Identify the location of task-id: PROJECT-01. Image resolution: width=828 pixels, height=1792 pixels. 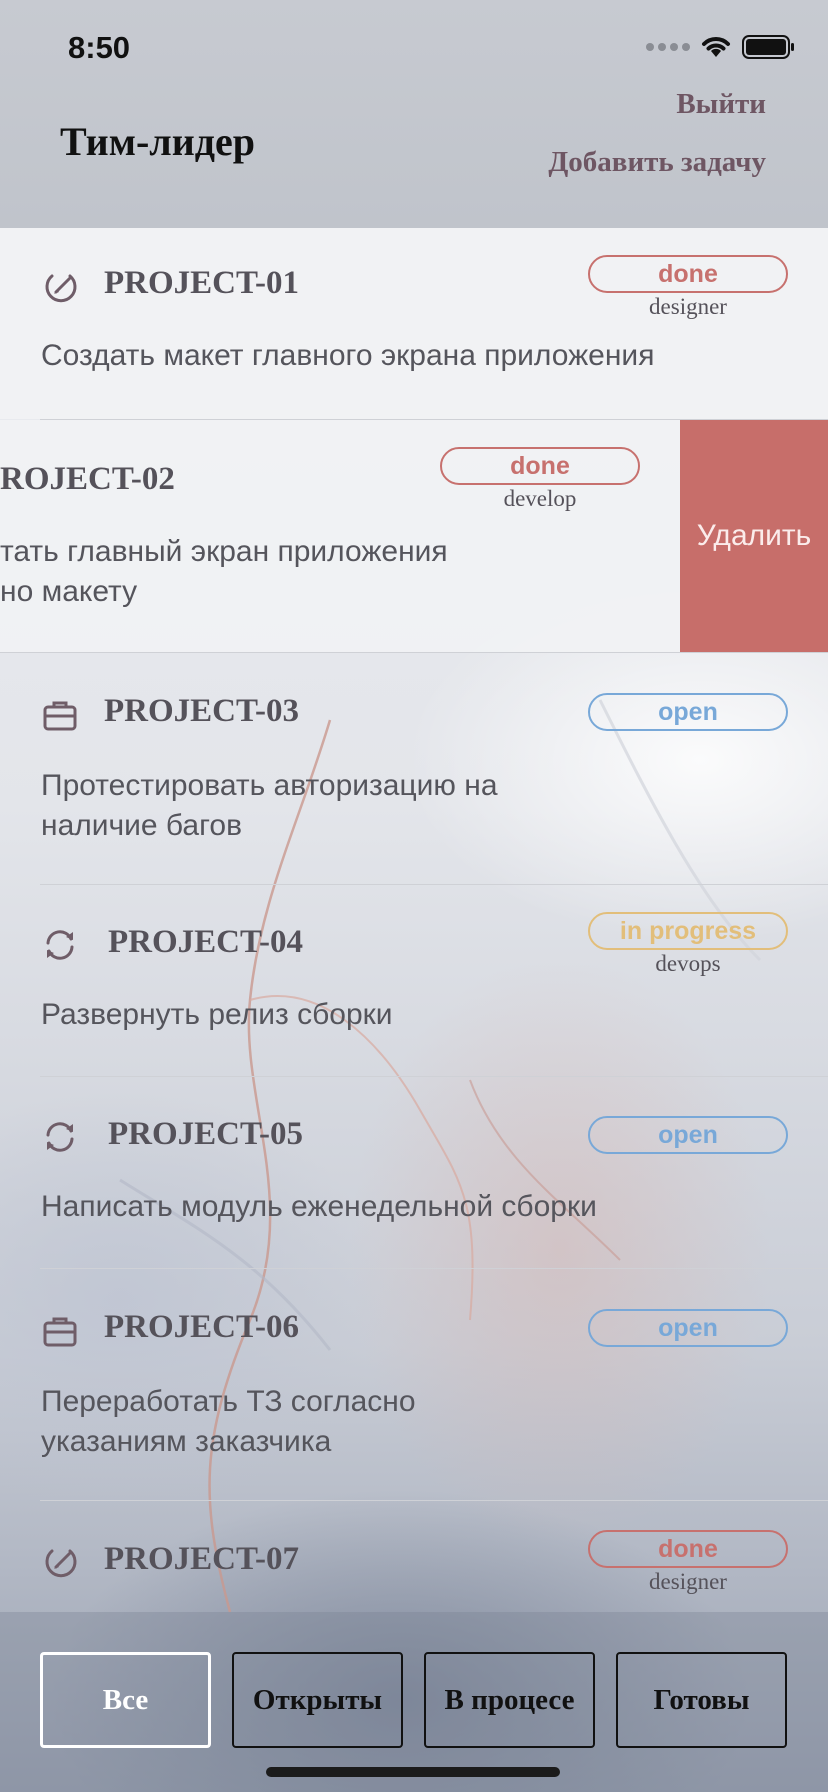
(201, 283).